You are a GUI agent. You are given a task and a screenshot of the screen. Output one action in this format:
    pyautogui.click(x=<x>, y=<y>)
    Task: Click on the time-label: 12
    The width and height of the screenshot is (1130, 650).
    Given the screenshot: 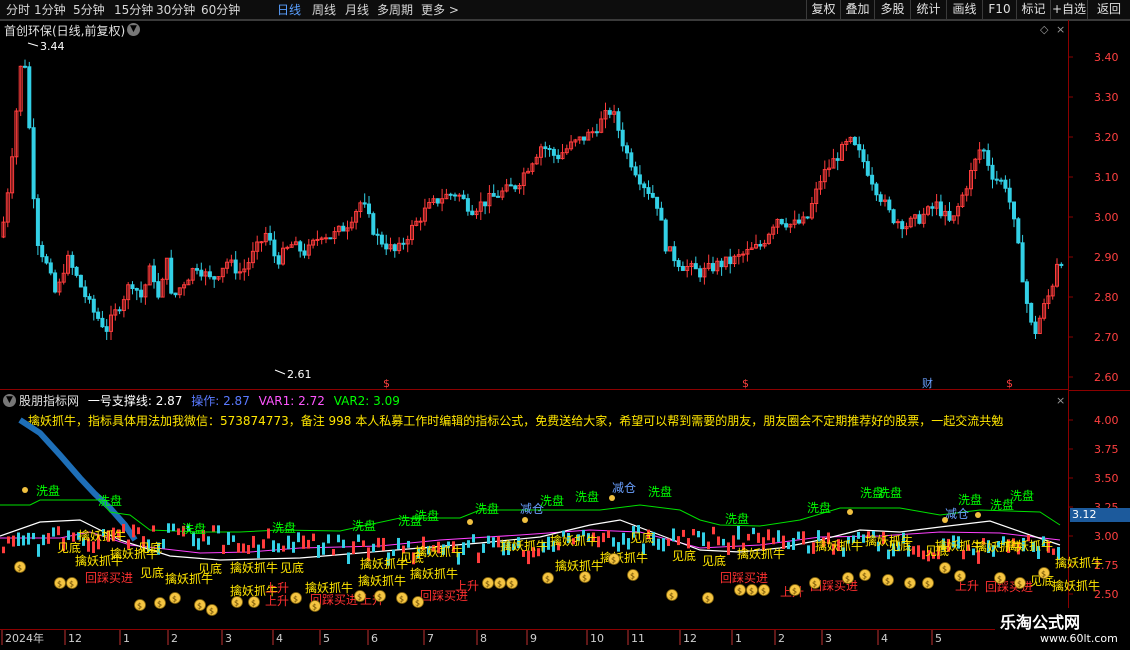 What is the action you would take?
    pyautogui.click(x=690, y=638)
    